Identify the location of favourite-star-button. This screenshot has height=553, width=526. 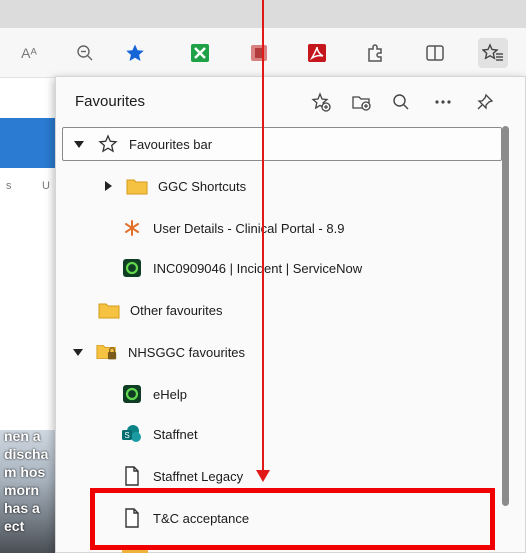
(135, 53).